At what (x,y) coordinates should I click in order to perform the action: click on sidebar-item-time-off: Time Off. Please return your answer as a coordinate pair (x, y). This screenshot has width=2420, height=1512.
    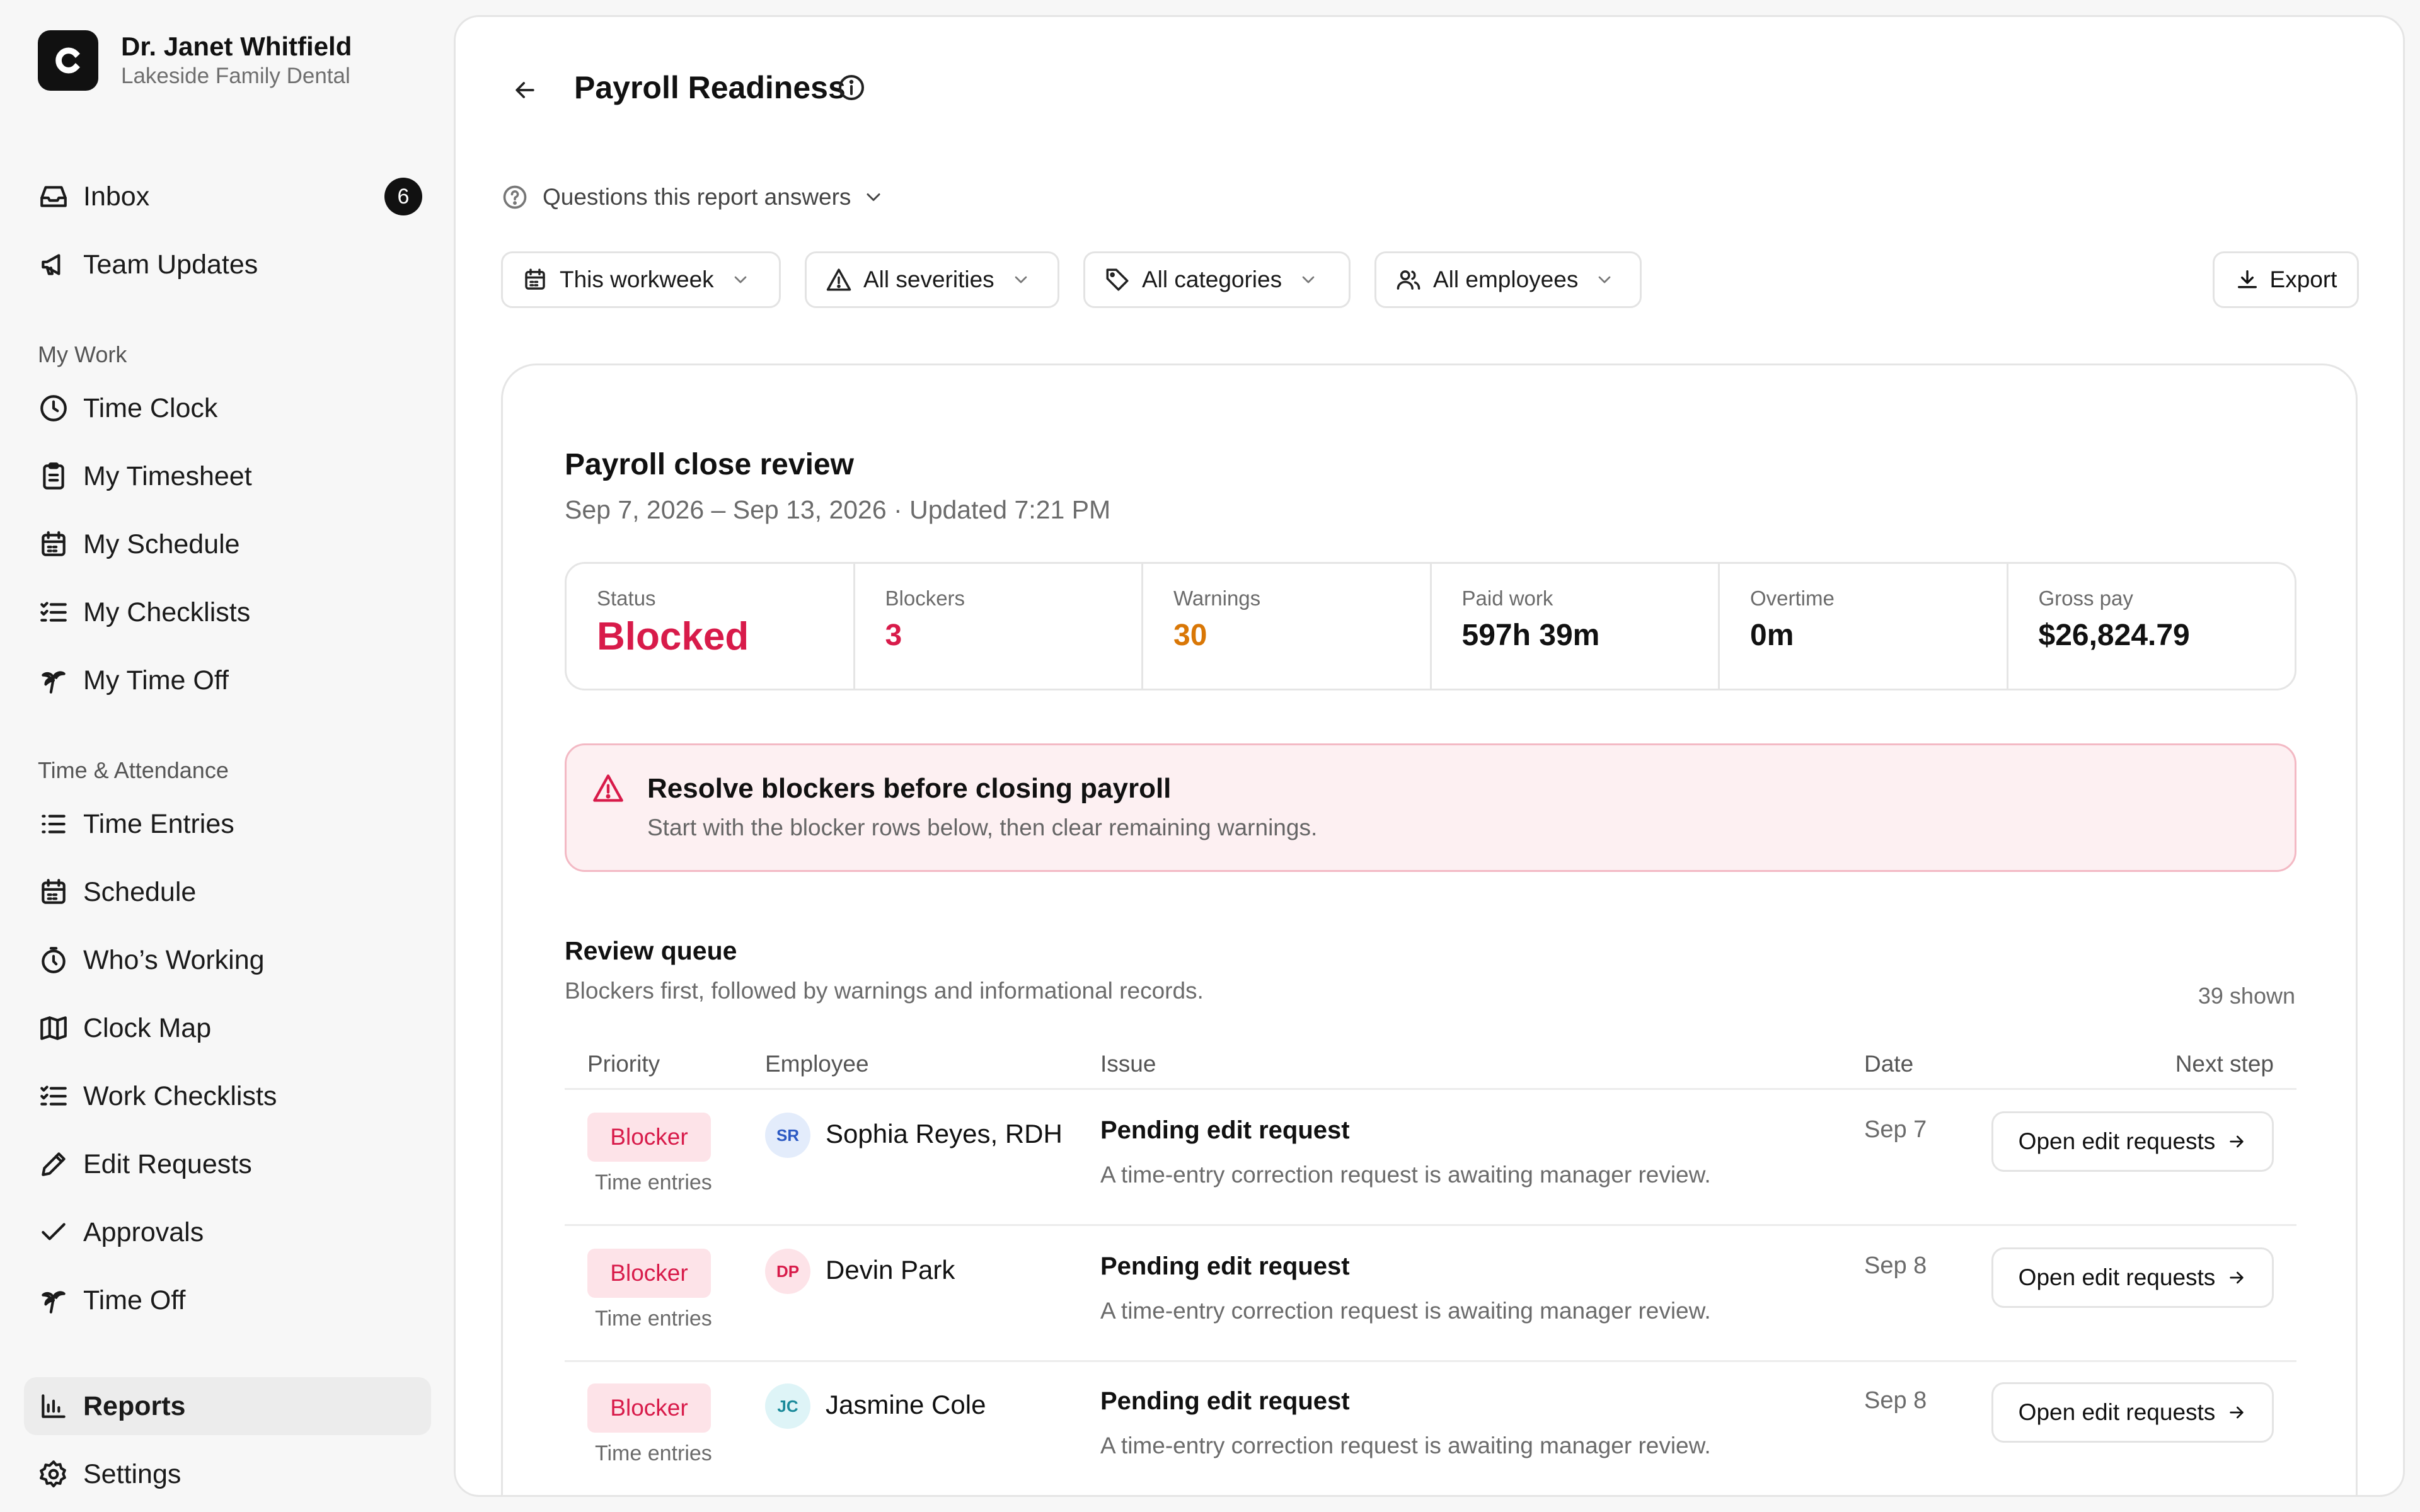
    Looking at the image, I should click on (228, 1300).